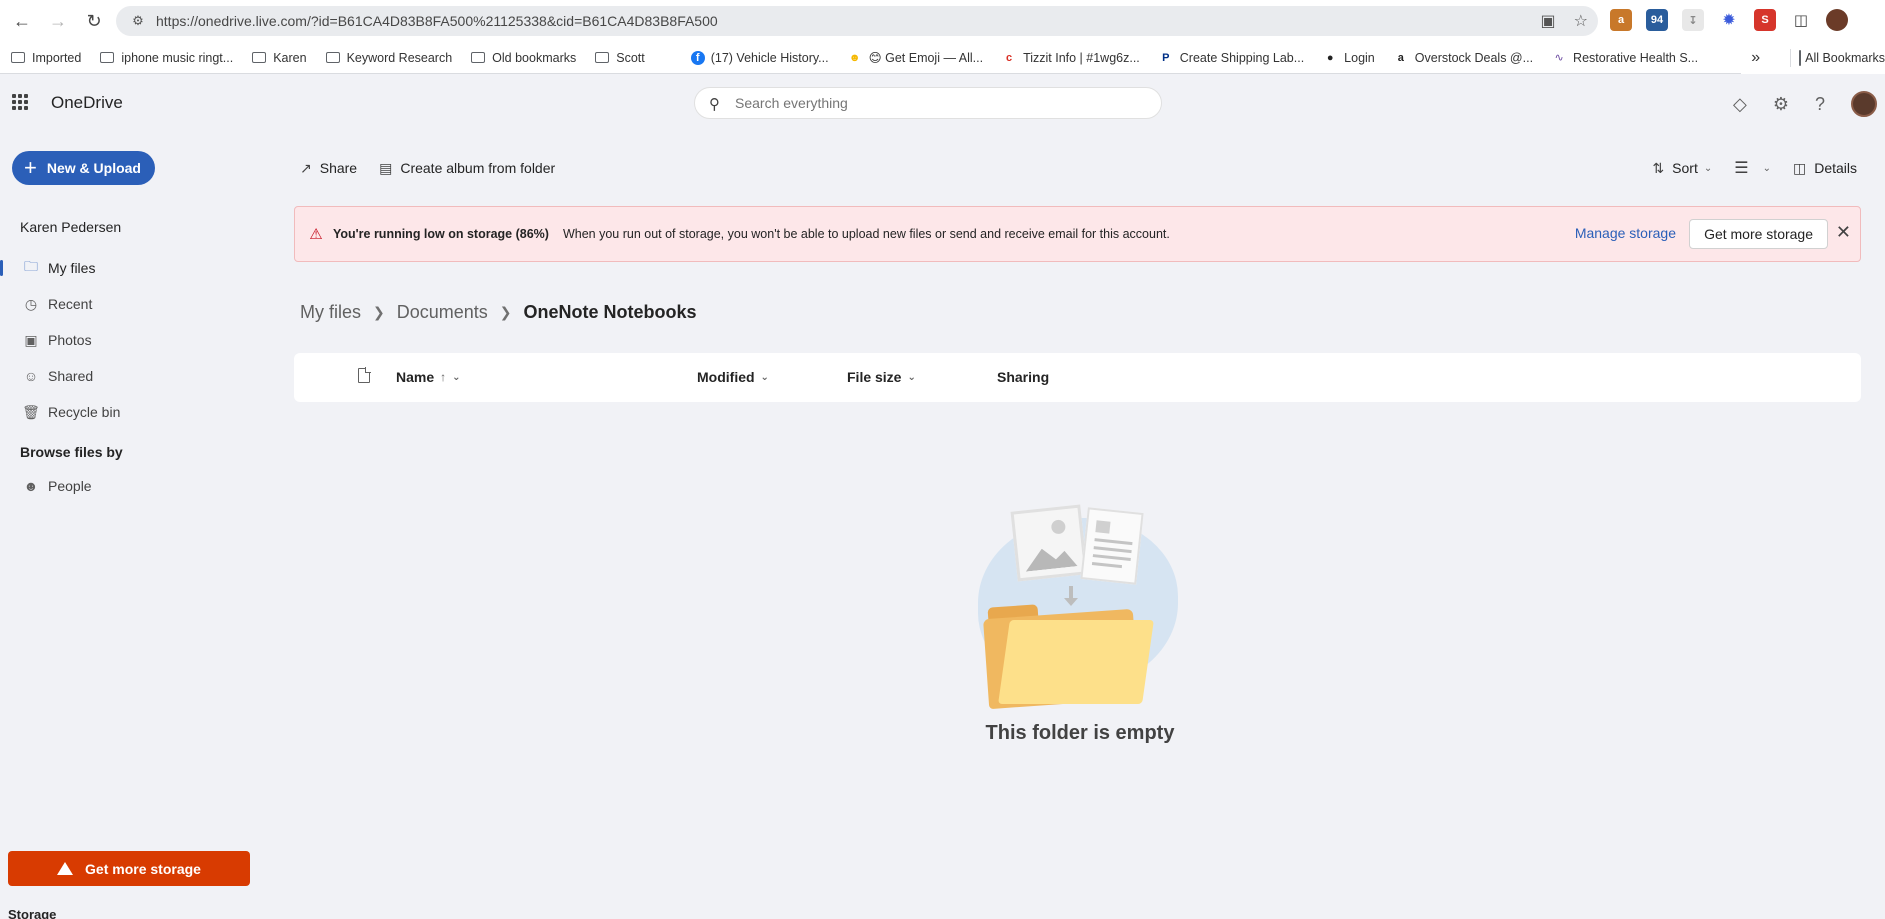 The height and width of the screenshot is (919, 1885). What do you see at coordinates (58, 21) in the screenshot?
I see `forward-icon: →` at bounding box center [58, 21].